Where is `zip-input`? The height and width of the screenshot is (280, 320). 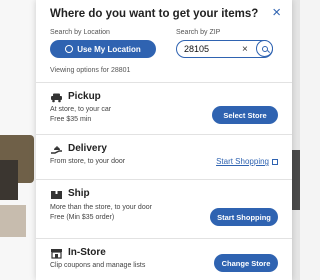
zip-input is located at coordinates (212, 49).